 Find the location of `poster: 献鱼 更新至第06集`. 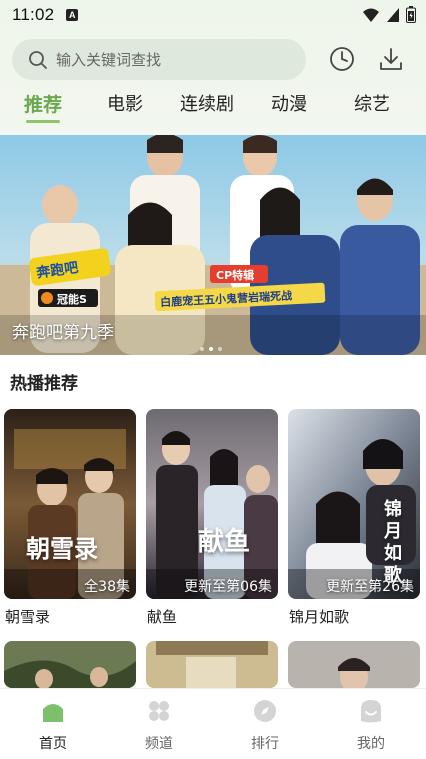

poster: 献鱼 更新至第06集 is located at coordinates (212, 504).